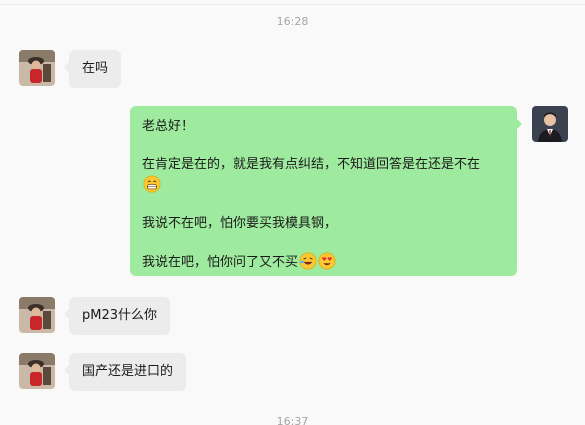 Image resolution: width=585 pixels, height=425 pixels. What do you see at coordinates (550, 124) in the screenshot?
I see `my-avatar` at bounding box center [550, 124].